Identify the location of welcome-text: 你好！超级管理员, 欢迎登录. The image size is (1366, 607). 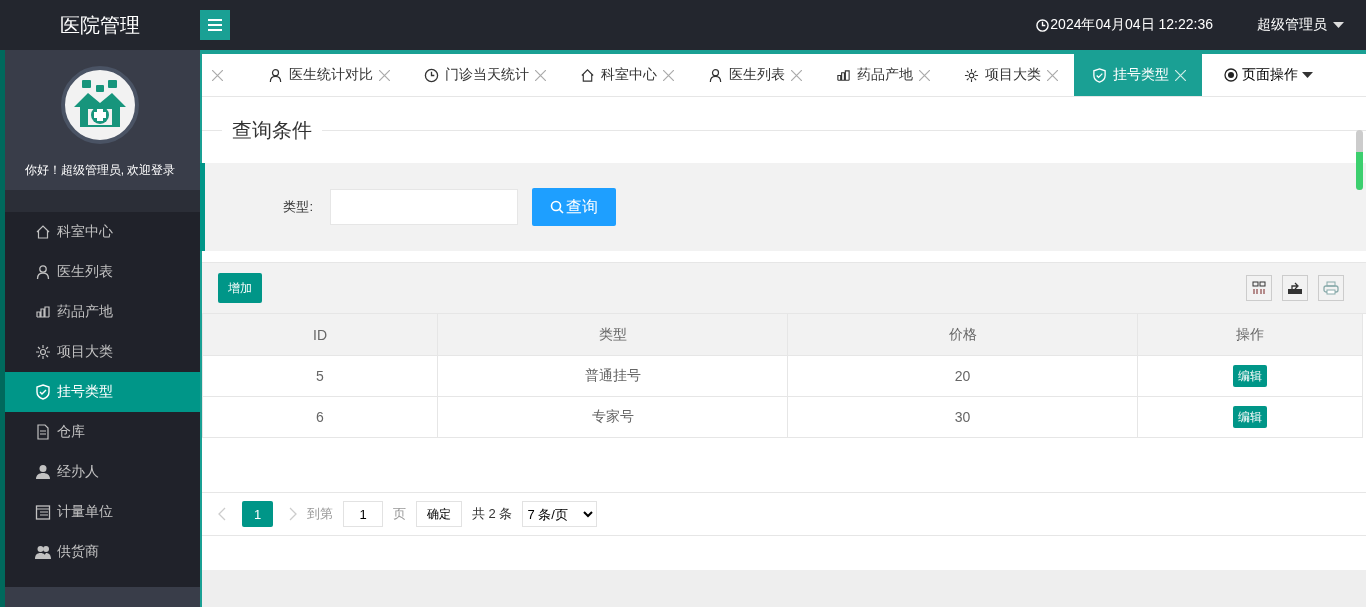
(100, 170).